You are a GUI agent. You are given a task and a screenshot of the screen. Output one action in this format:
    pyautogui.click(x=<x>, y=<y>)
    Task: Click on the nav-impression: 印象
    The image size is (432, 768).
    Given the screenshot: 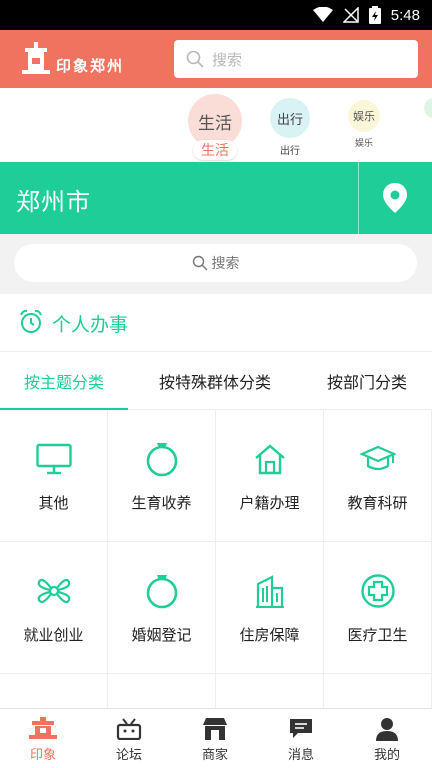 What is the action you would take?
    pyautogui.click(x=43, y=738)
    